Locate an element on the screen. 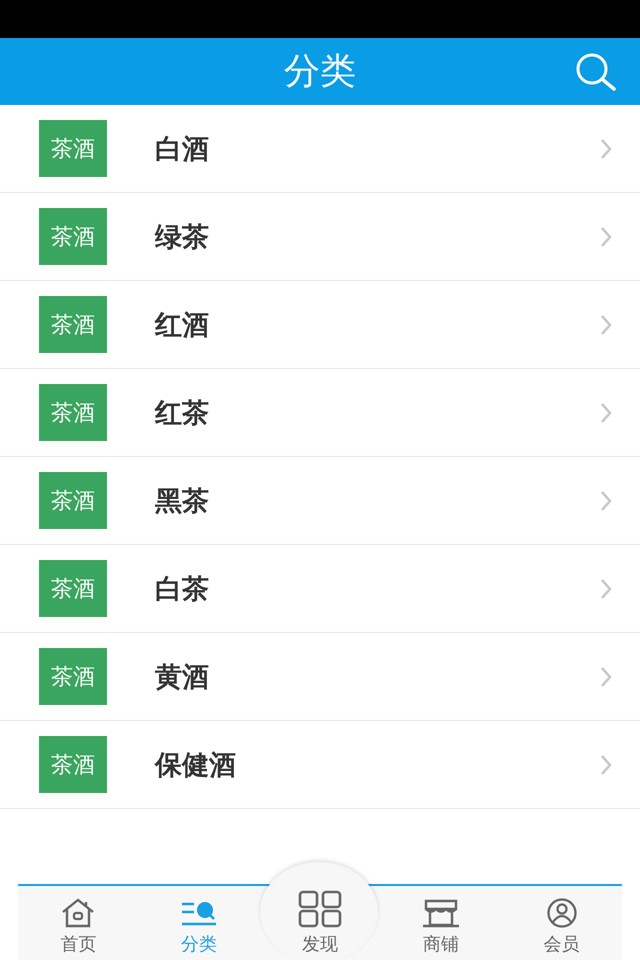 This screenshot has width=640, height=960. tab-button: 首页 is located at coordinates (78, 923).